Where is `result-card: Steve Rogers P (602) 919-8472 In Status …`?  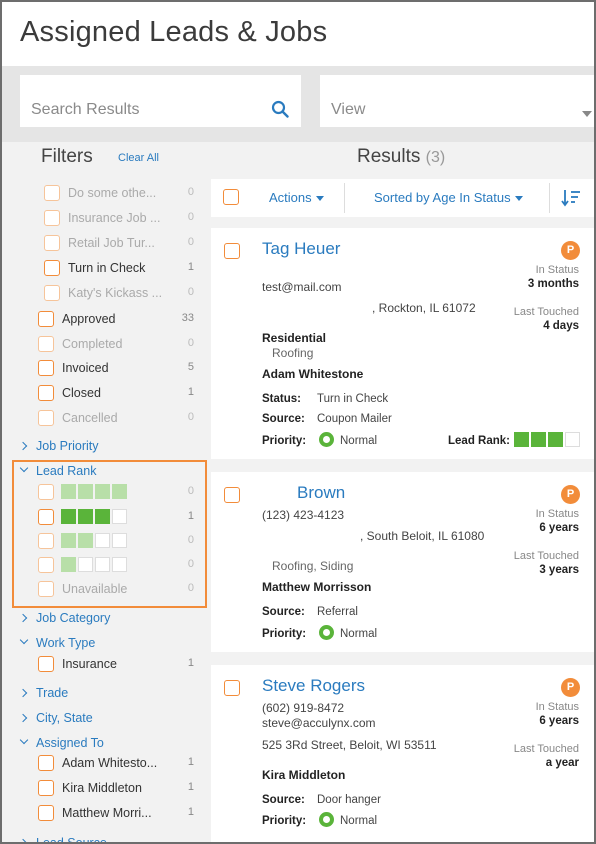 result-card: Steve Rogers P (602) 919-8472 In Status … is located at coordinates (402, 753).